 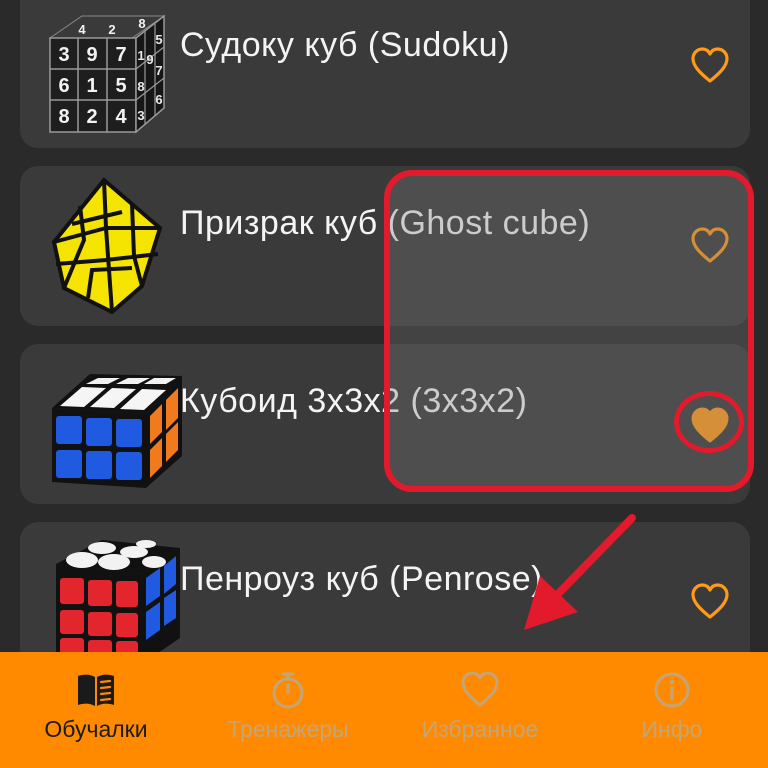 I want to click on tab-favorites: Избранное, so click(x=480, y=710).